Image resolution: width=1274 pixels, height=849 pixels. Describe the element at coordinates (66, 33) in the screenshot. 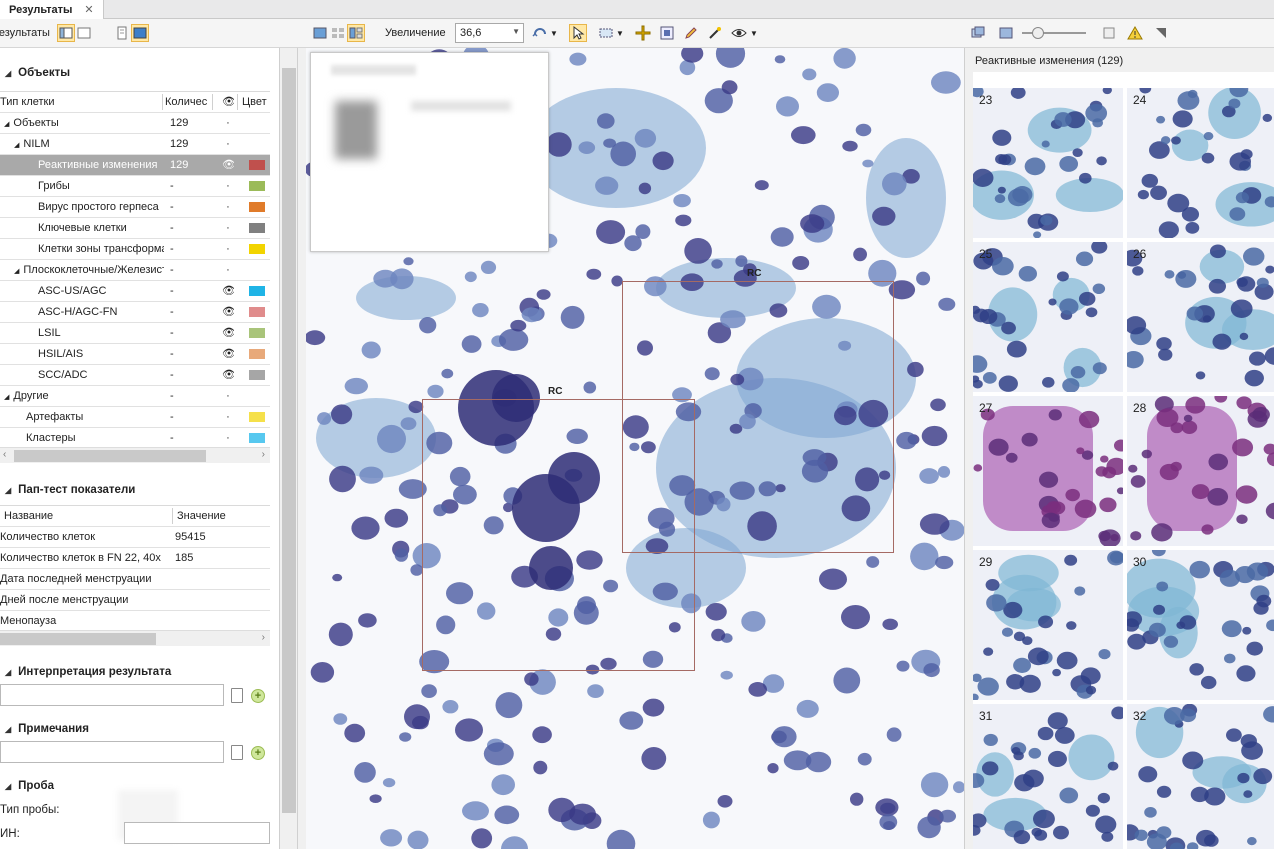

I see `layout-panel-icon` at that location.